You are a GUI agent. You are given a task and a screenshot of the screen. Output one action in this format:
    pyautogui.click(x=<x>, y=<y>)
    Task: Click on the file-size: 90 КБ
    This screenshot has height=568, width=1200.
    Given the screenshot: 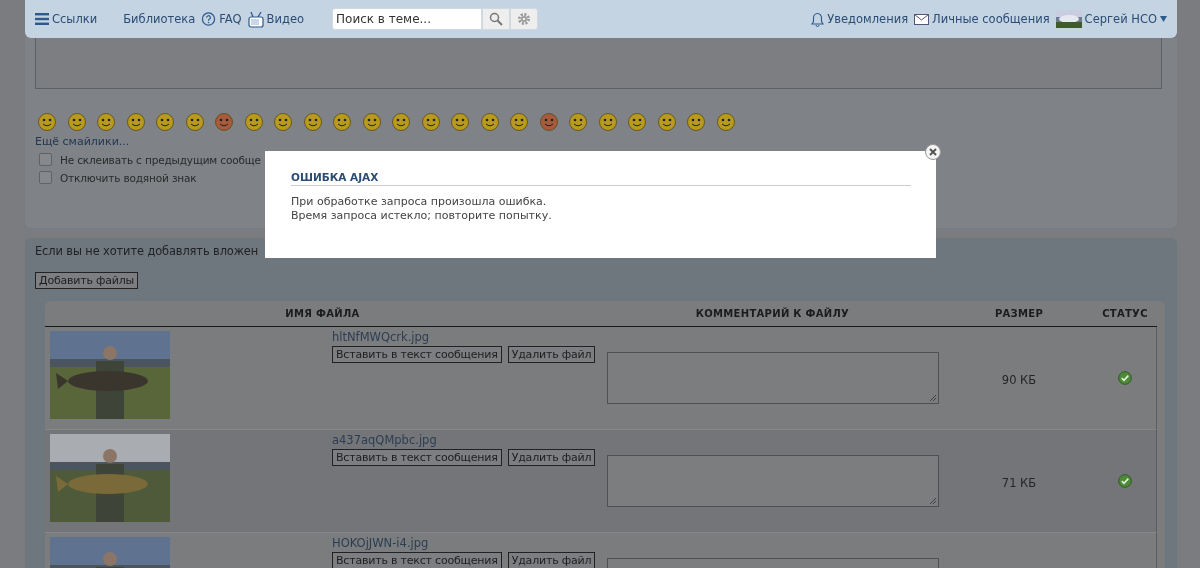 What is the action you would take?
    pyautogui.click(x=1019, y=379)
    